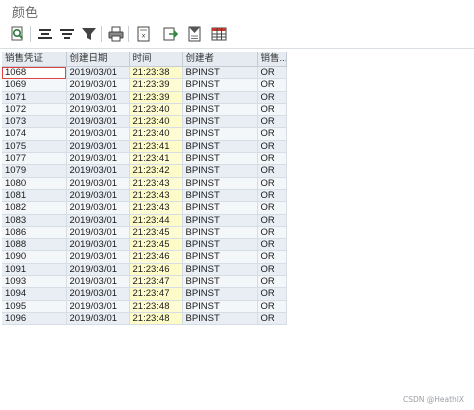 Image resolution: width=474 pixels, height=410 pixels. Describe the element at coordinates (34, 306) in the screenshot. I see `cell-sales-doc: 1095` at that location.